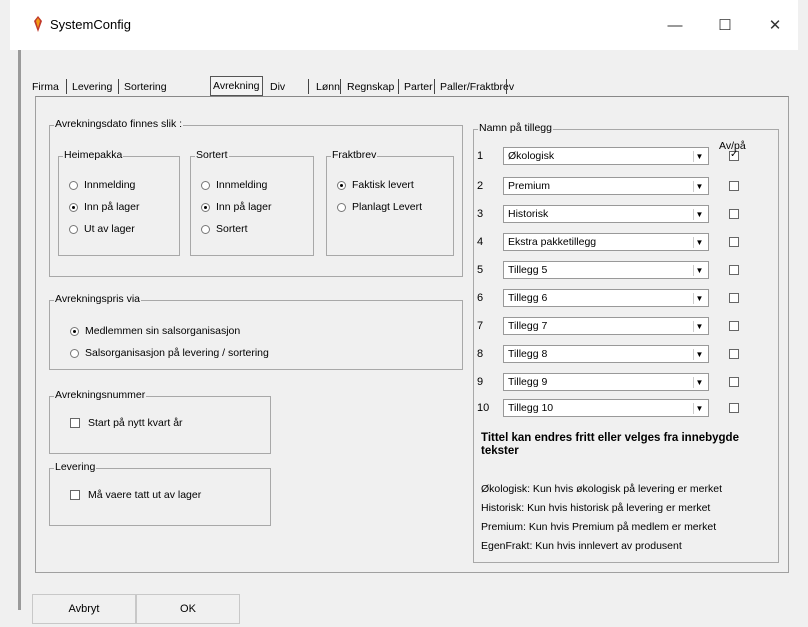 Image resolution: width=808 pixels, height=627 pixels. What do you see at coordinates (234, 185) in the screenshot?
I see `sortert-option-innmelding: Innmelding` at bounding box center [234, 185].